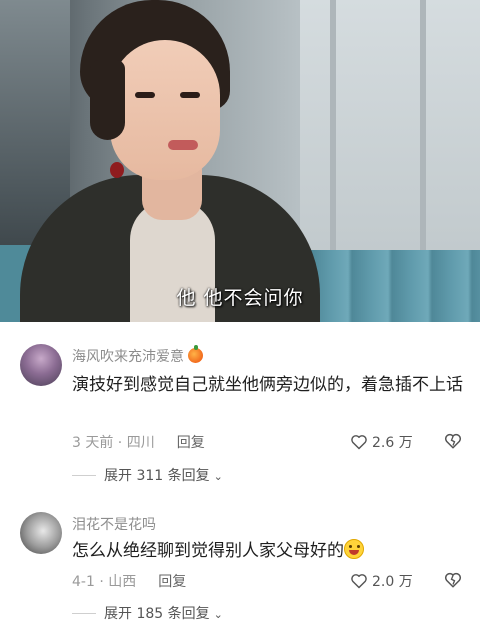 This screenshot has width=480, height=640. I want to click on video-subtitle: 他 他不会问你, so click(240, 298).